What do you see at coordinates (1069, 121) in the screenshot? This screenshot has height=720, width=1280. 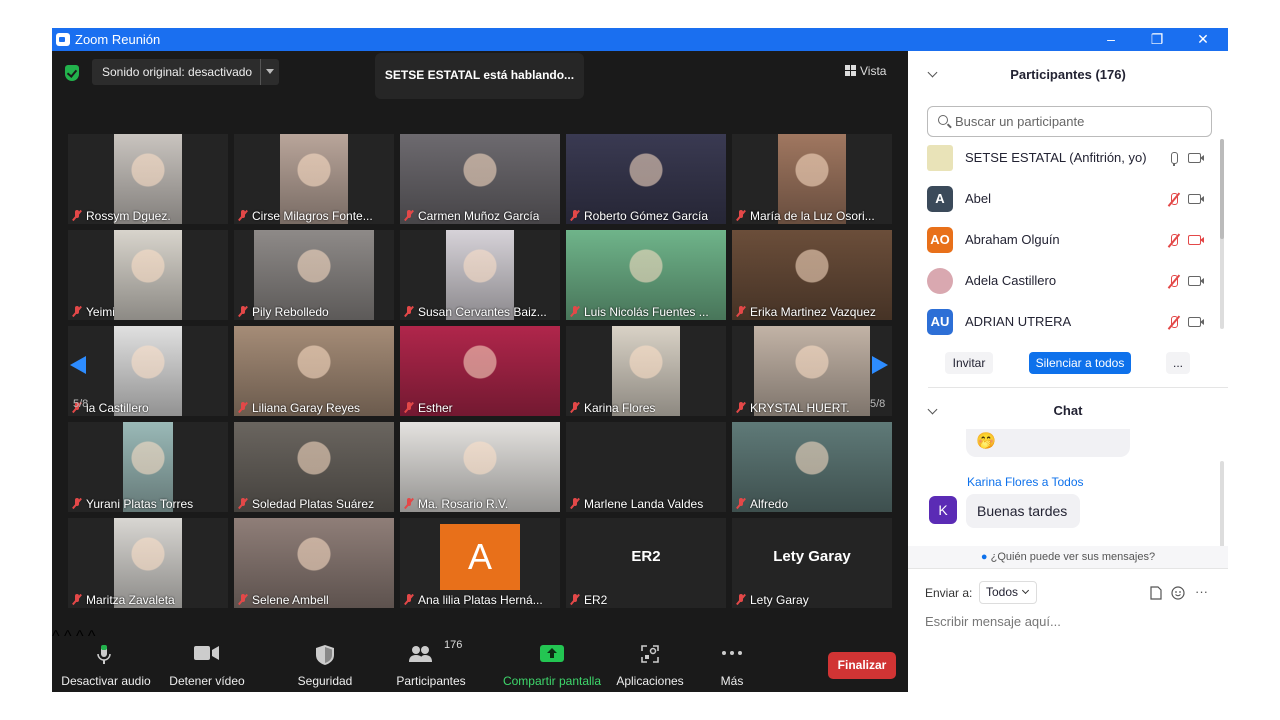 I see `participant-search-input: Buscar un participante` at bounding box center [1069, 121].